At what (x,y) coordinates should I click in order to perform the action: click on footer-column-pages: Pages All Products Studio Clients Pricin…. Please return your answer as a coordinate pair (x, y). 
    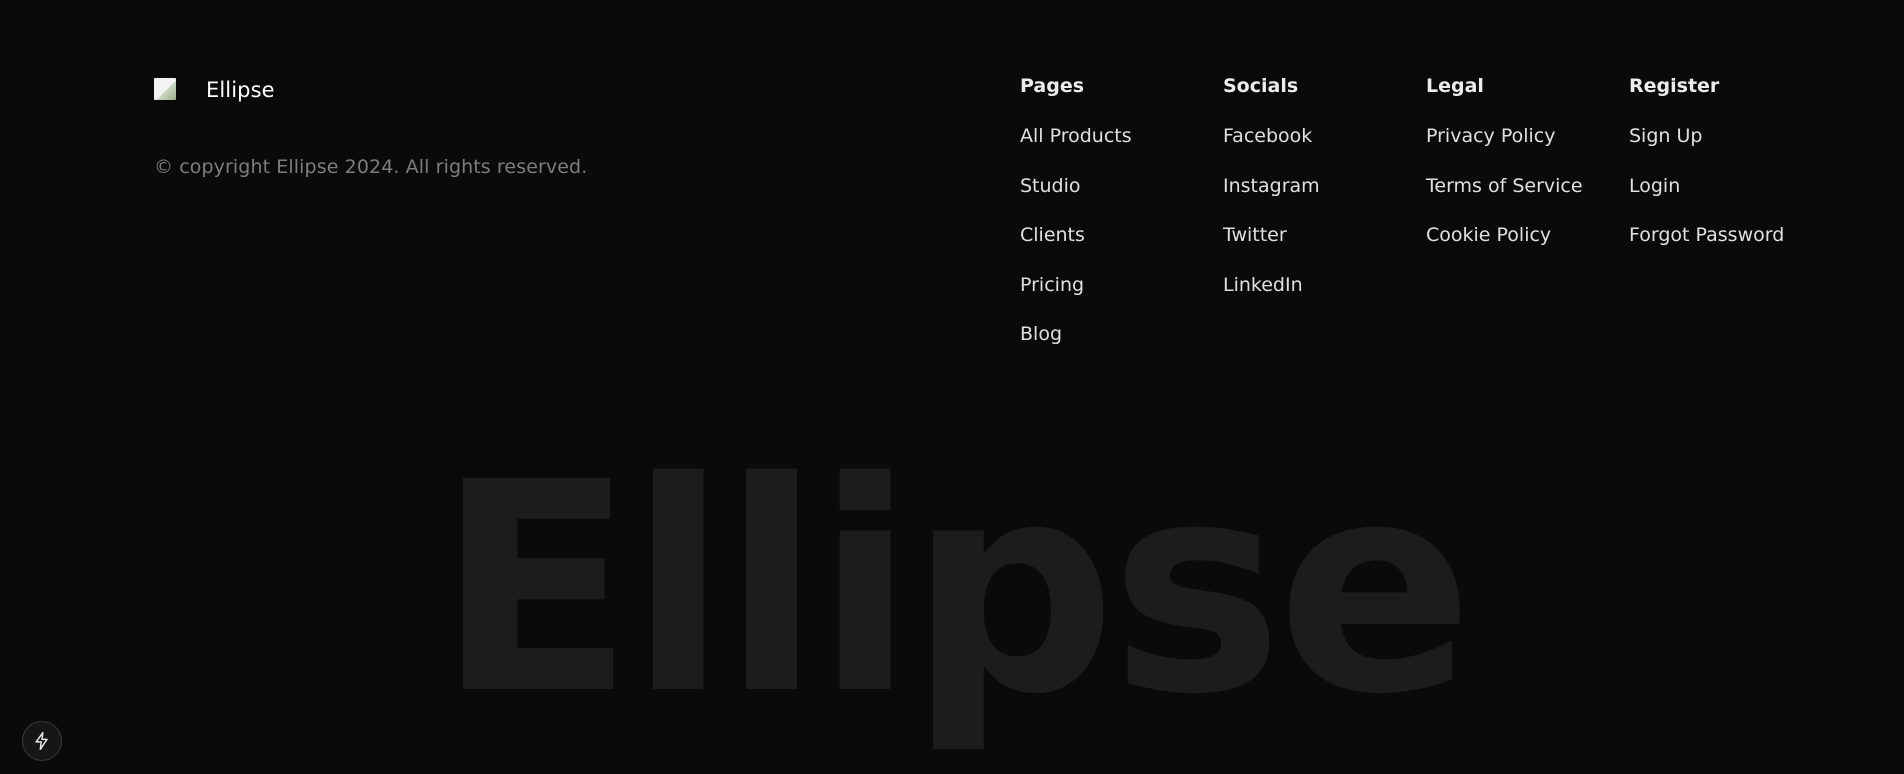
    Looking at the image, I should click on (1121, 223).